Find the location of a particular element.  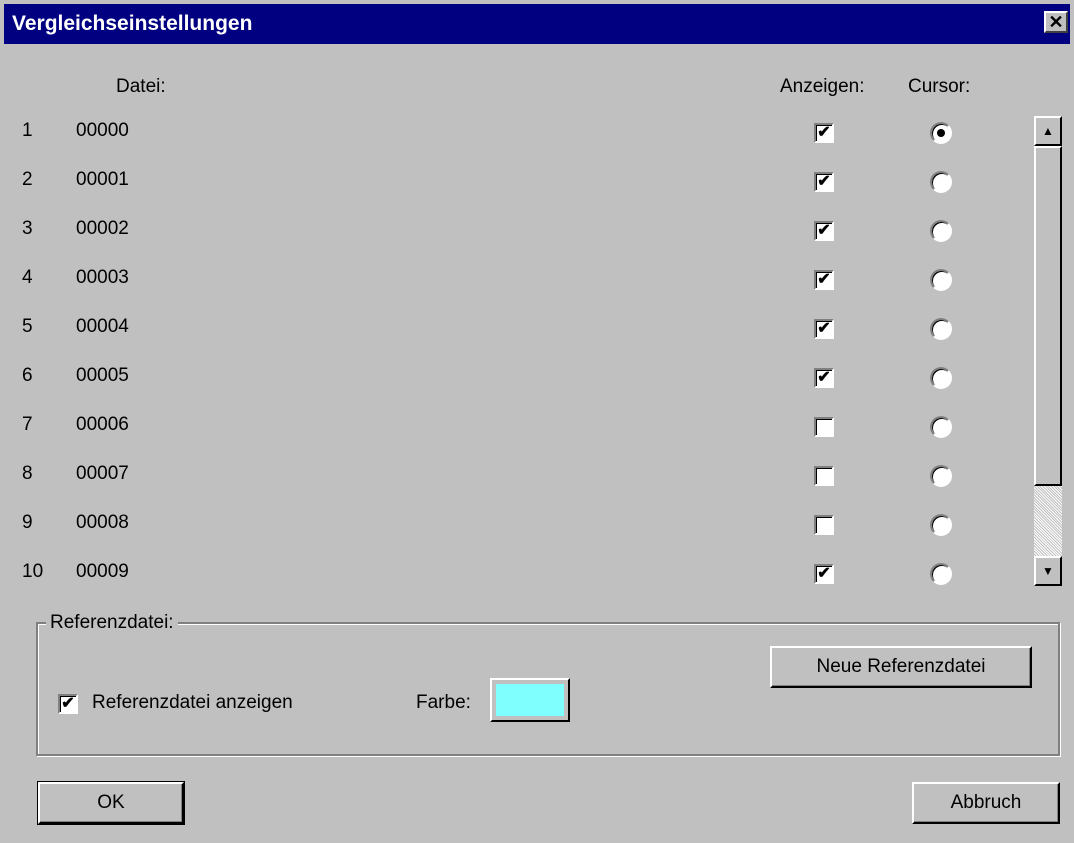

new-reference-button: Neue Referenzdatei is located at coordinates (901, 667).